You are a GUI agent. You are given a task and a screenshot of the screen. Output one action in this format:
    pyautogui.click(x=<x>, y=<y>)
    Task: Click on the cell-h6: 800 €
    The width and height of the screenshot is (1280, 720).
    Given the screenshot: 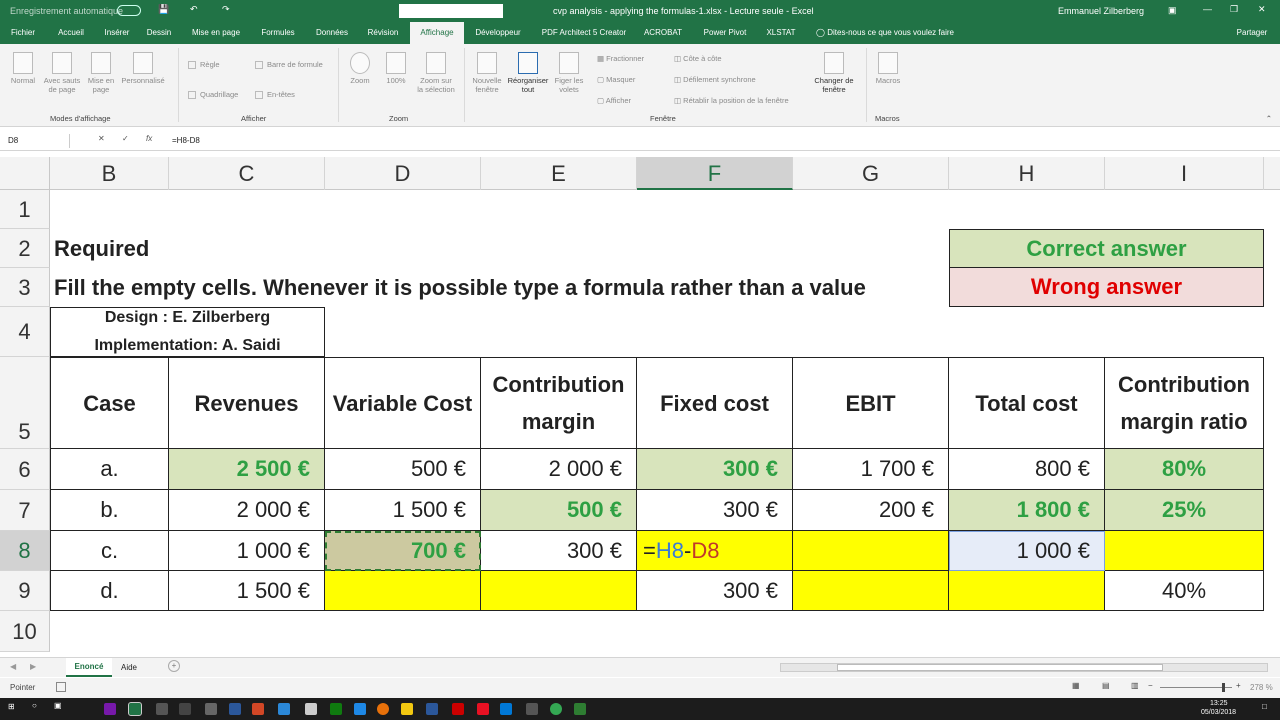 What is the action you would take?
    pyautogui.click(x=1027, y=469)
    